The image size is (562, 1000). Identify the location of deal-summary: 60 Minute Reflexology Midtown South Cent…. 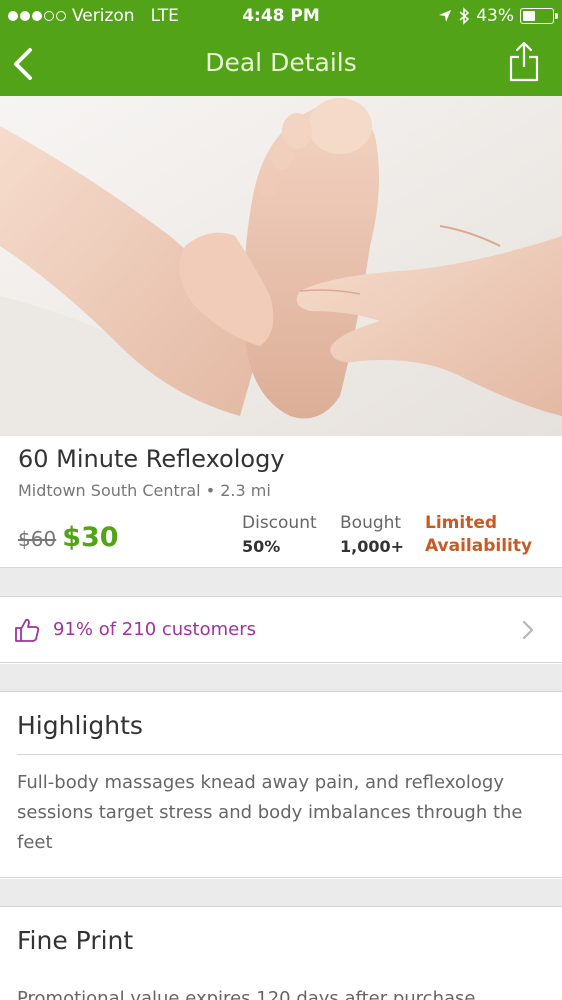
(281, 502).